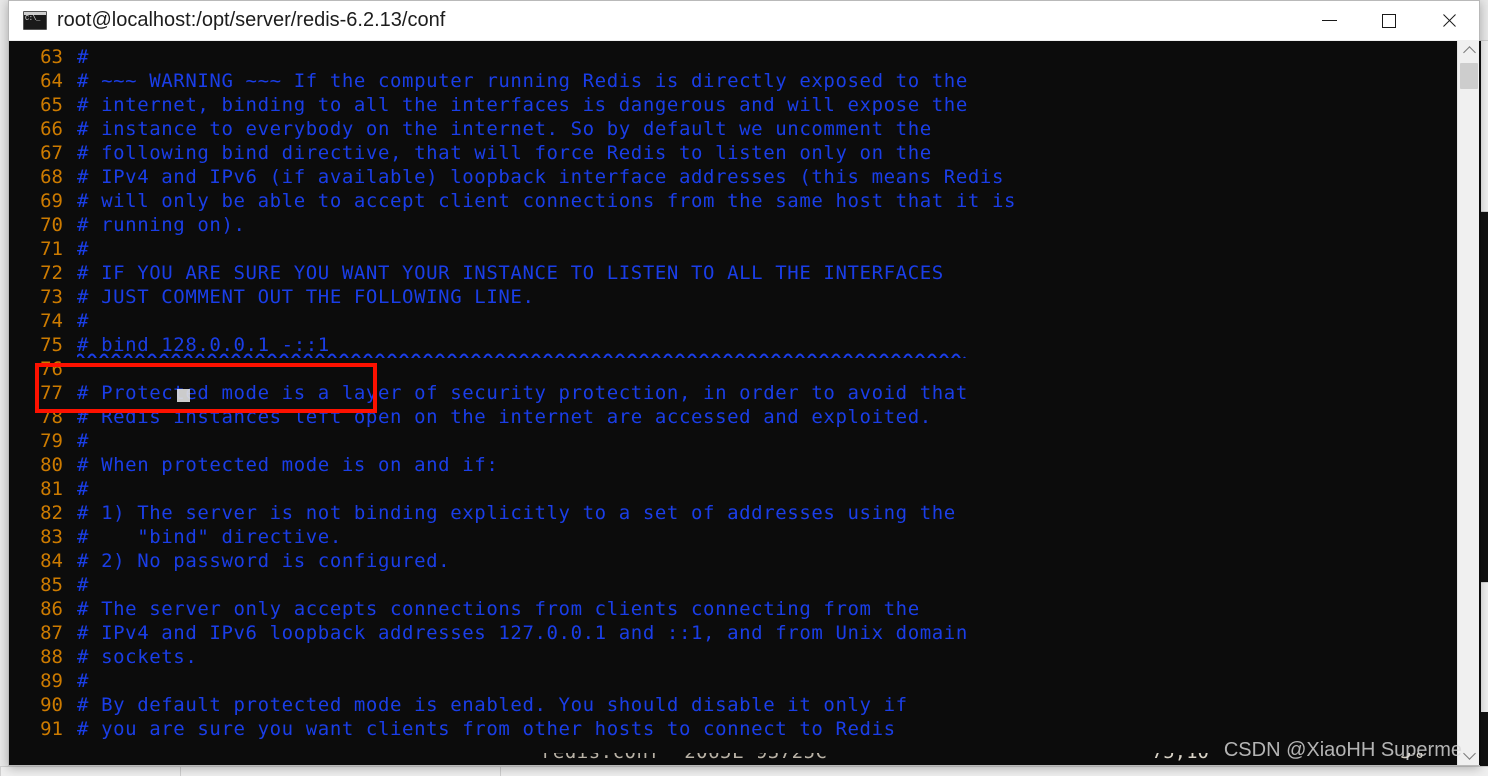 This screenshot has width=1488, height=776. What do you see at coordinates (51, 393) in the screenshot?
I see `line-number: 77` at bounding box center [51, 393].